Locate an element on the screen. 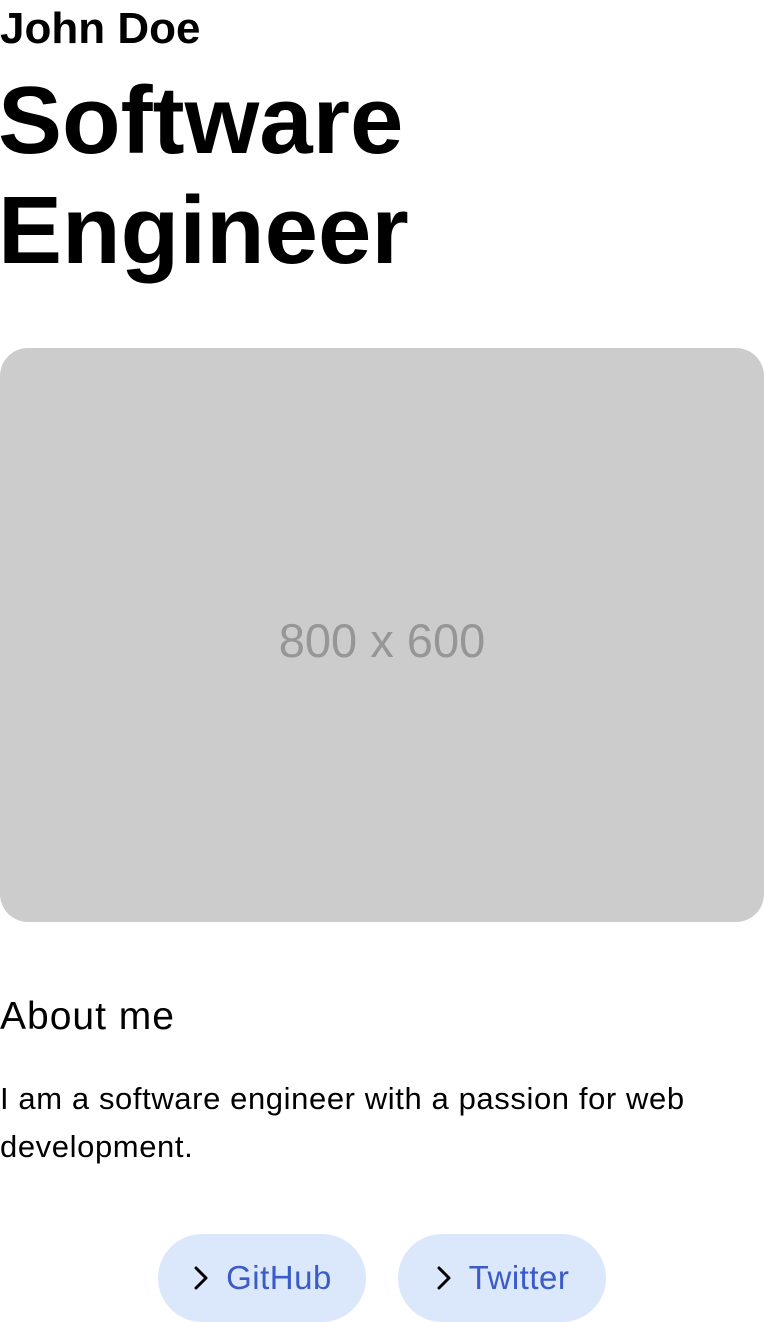 The image size is (764, 1322). profile-headline: Software Engineer is located at coordinates (204, 175).